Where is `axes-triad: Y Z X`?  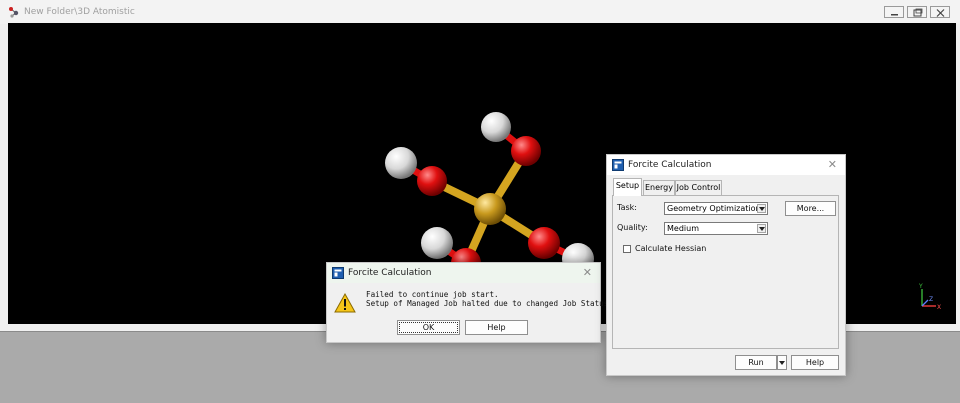
axes-triad: Y Z X is located at coordinates (929, 297).